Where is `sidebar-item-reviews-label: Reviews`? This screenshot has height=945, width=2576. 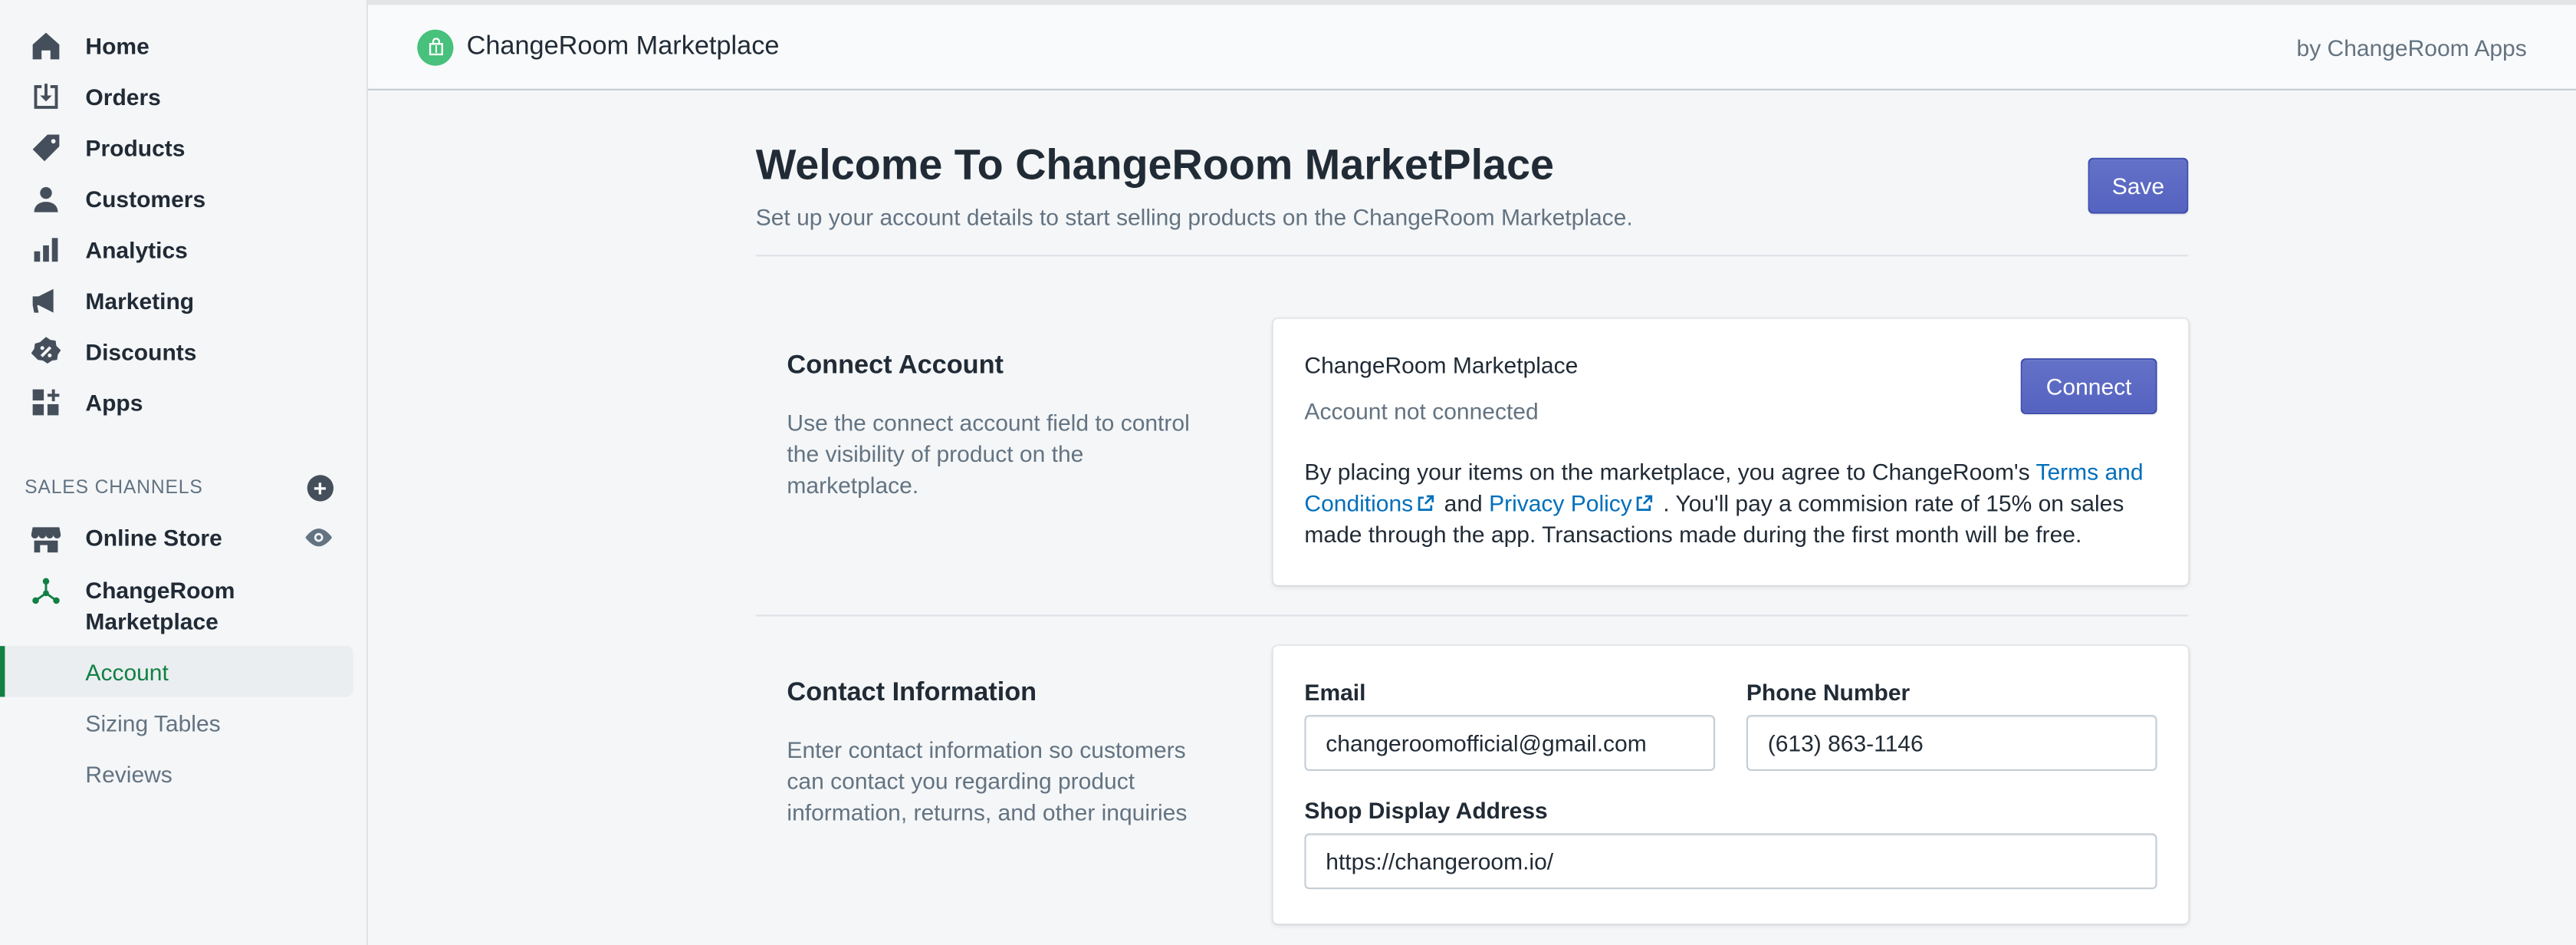
sidebar-item-reviews-label: Reviews is located at coordinates (128, 774).